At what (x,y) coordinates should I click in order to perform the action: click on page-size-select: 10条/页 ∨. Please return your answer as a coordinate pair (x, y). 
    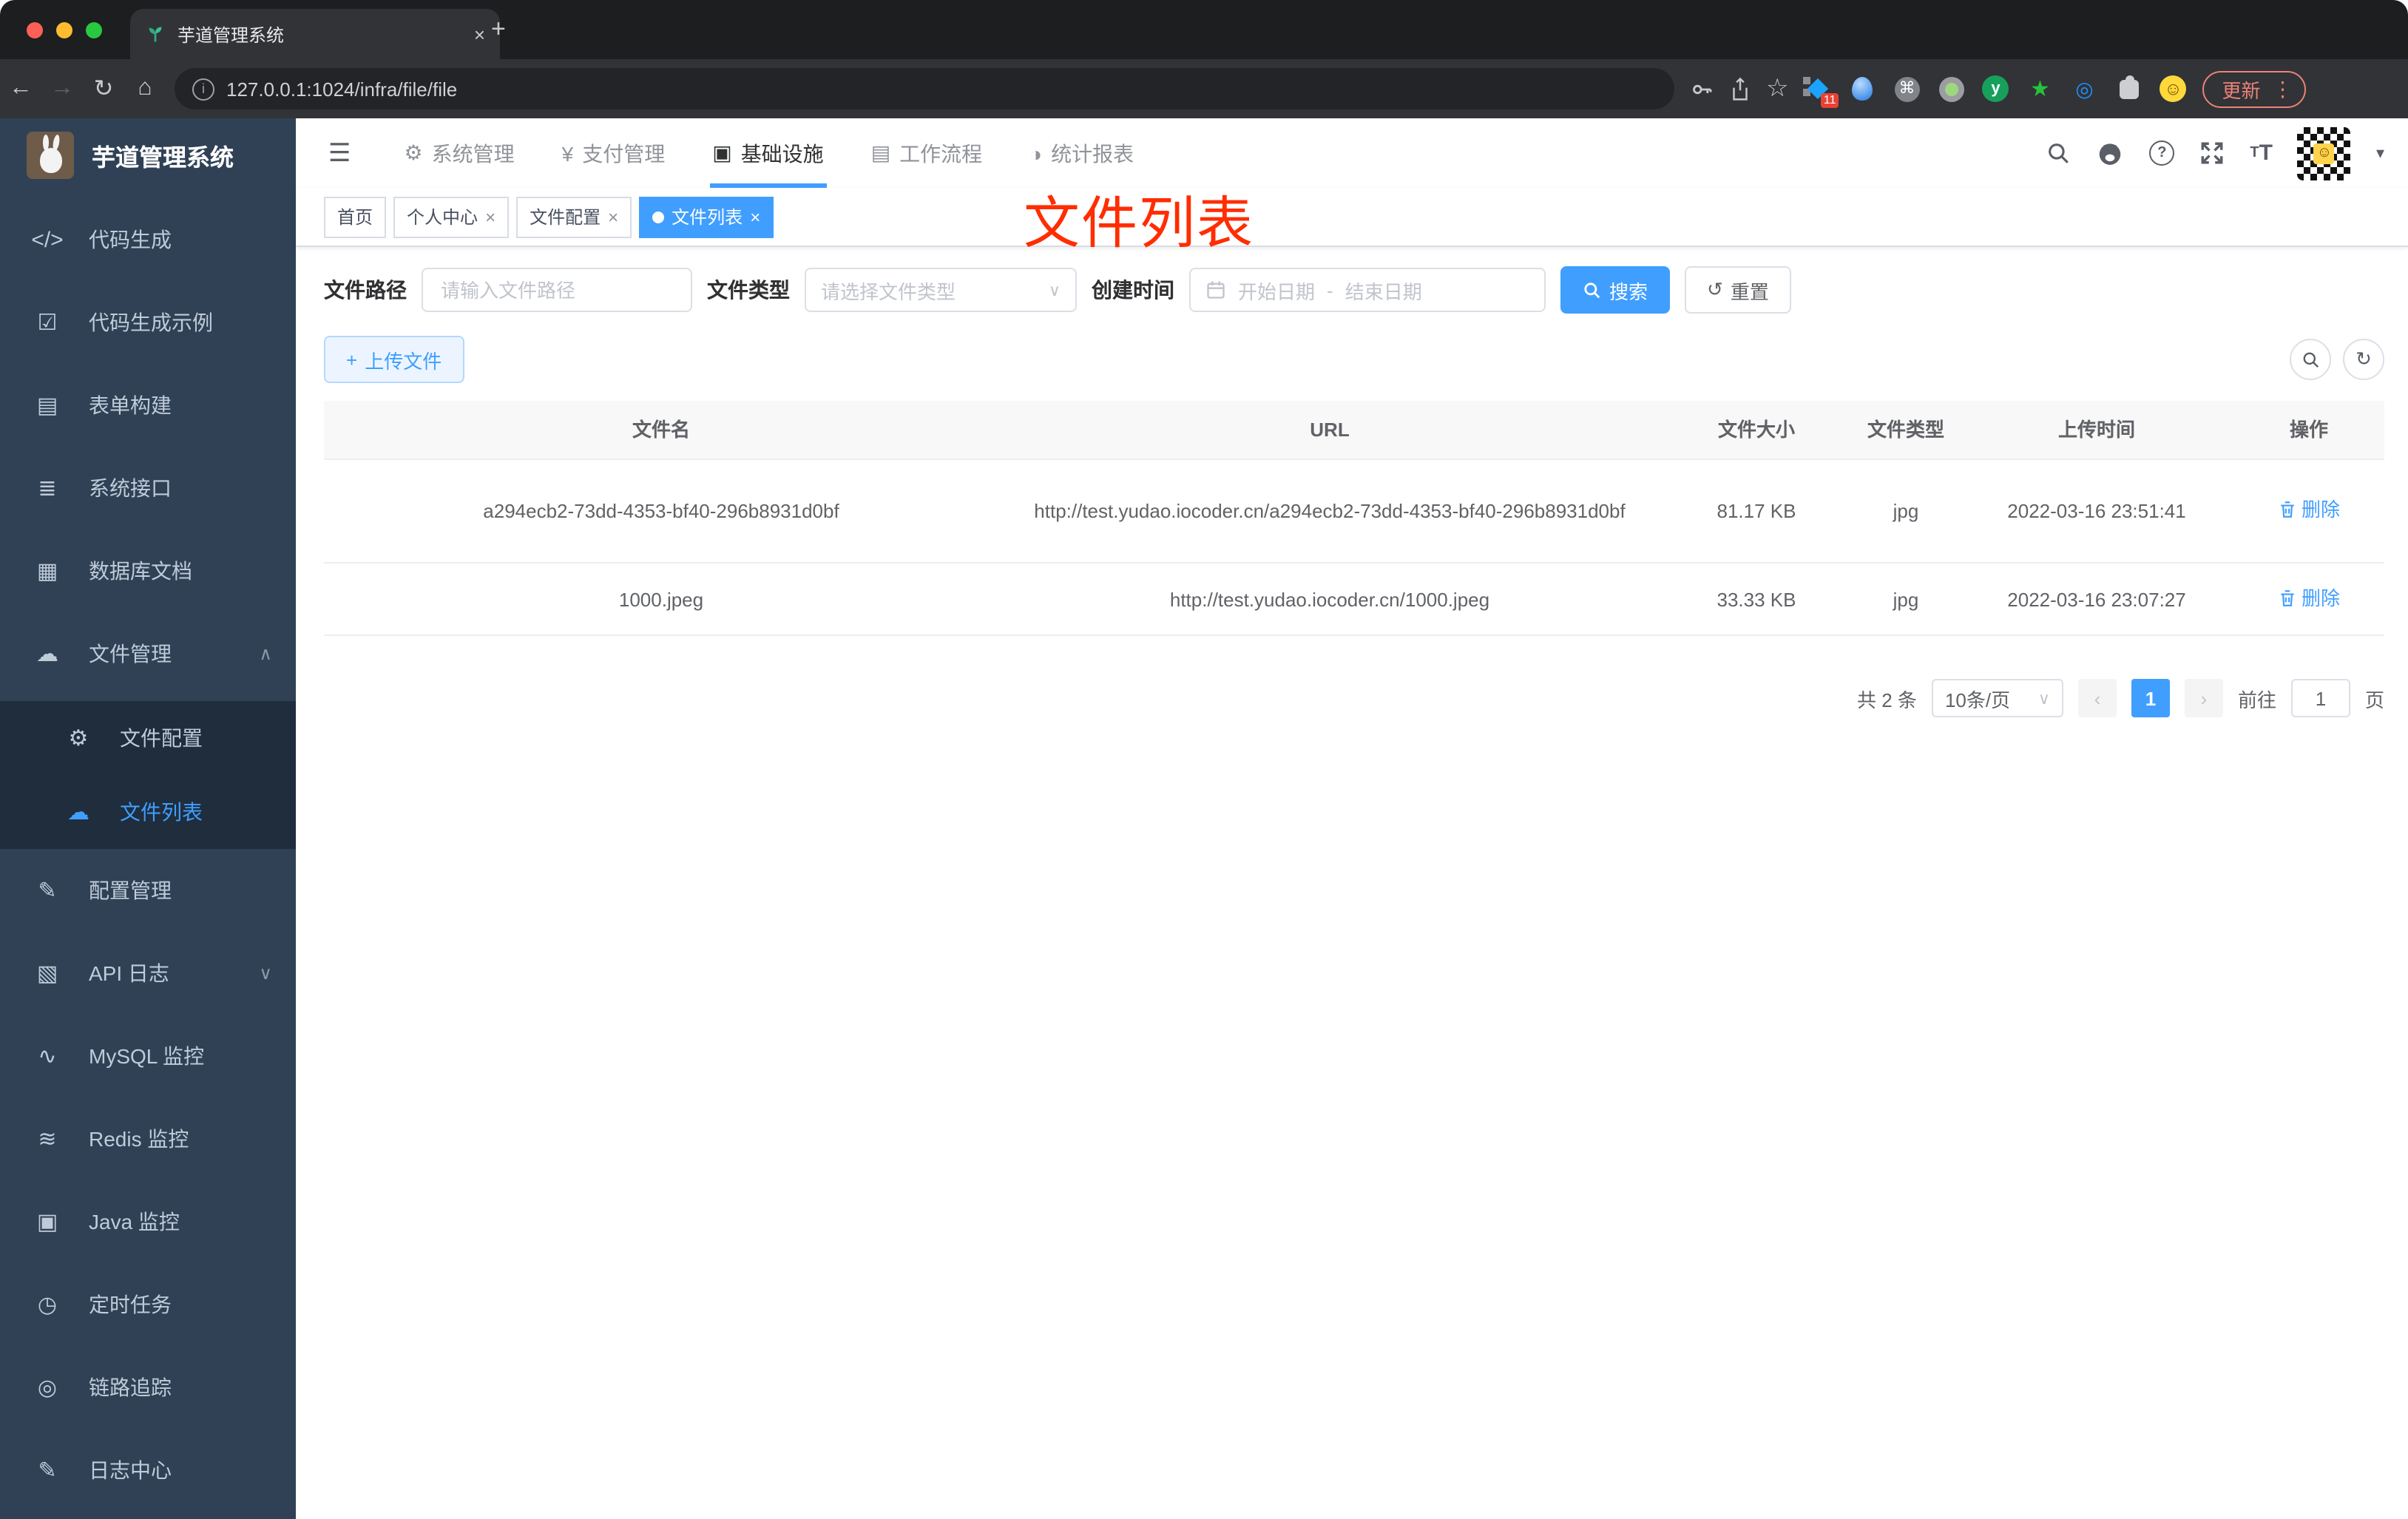
    Looking at the image, I should click on (1997, 698).